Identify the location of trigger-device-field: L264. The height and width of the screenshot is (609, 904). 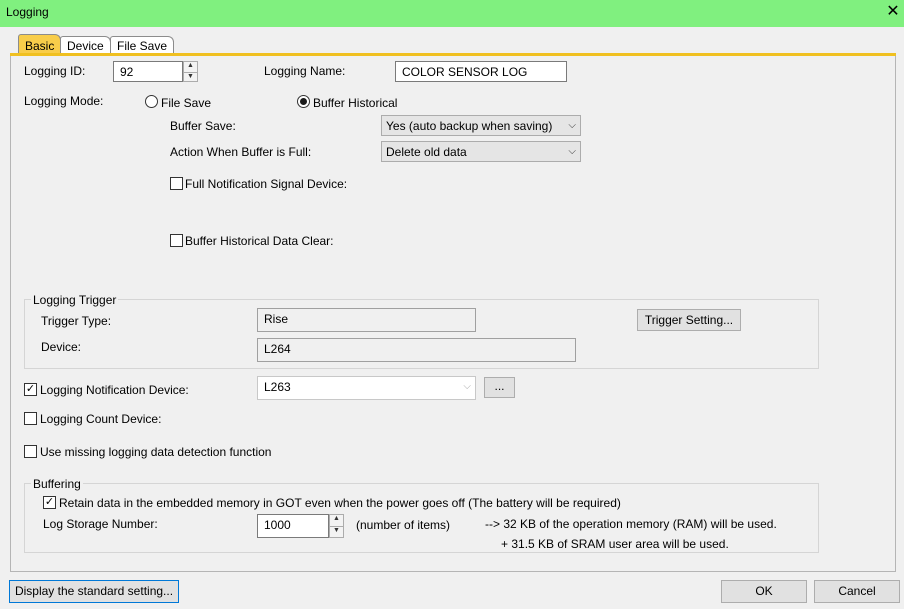
(416, 350).